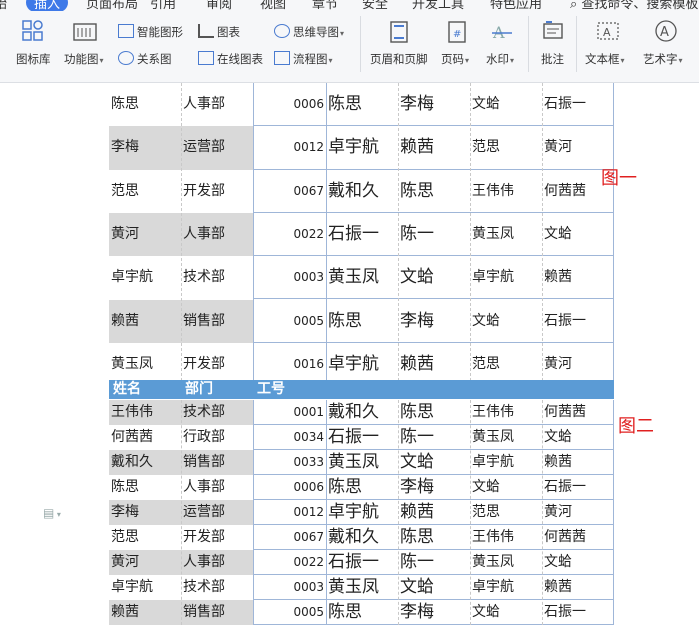 The width and height of the screenshot is (699, 633). I want to click on function-chart-button: 功能图▾, so click(84, 59).